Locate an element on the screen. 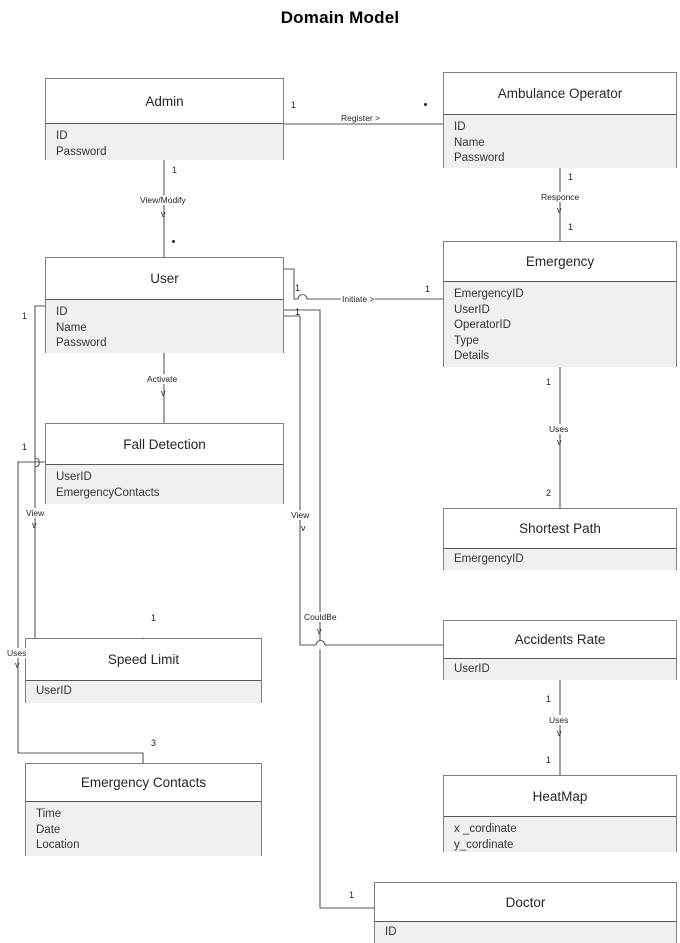  attribute: OperatorID is located at coordinates (482, 325).